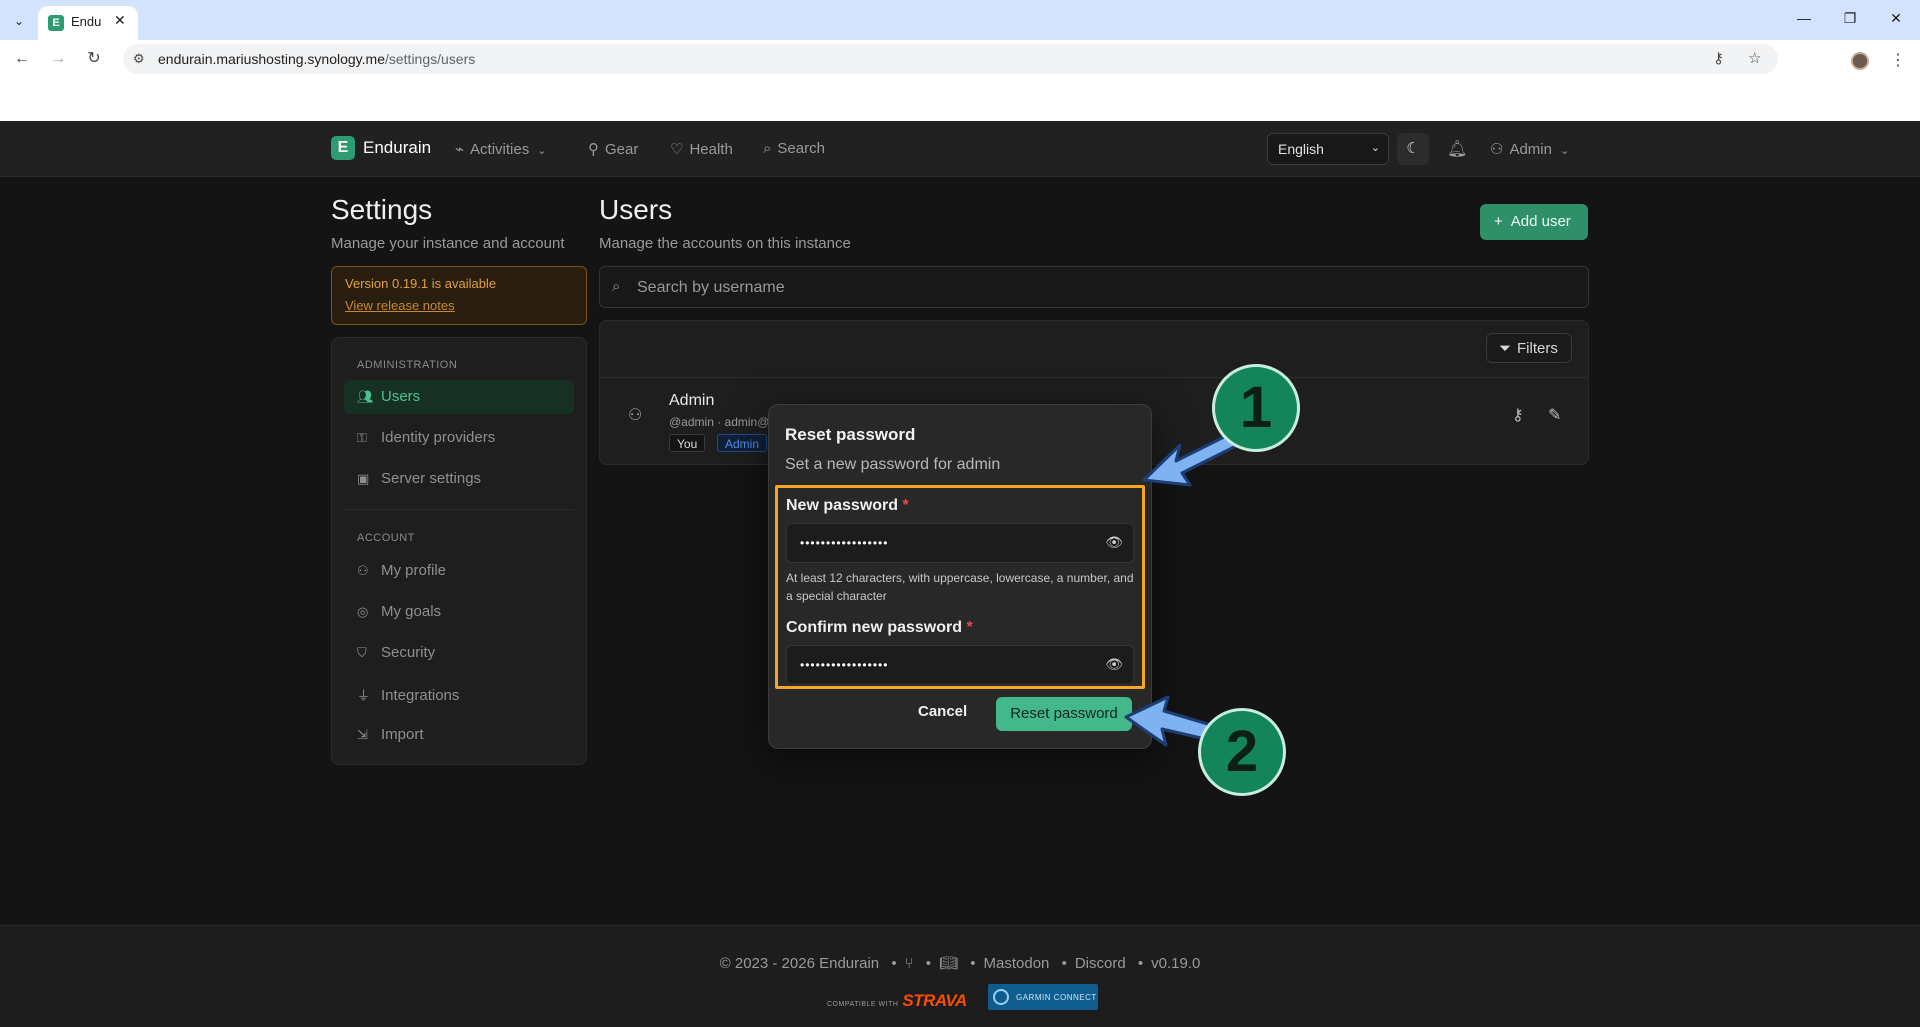 This screenshot has height=1027, width=1920. Describe the element at coordinates (364, 695) in the screenshot. I see `plug-icon: ⏚` at that location.